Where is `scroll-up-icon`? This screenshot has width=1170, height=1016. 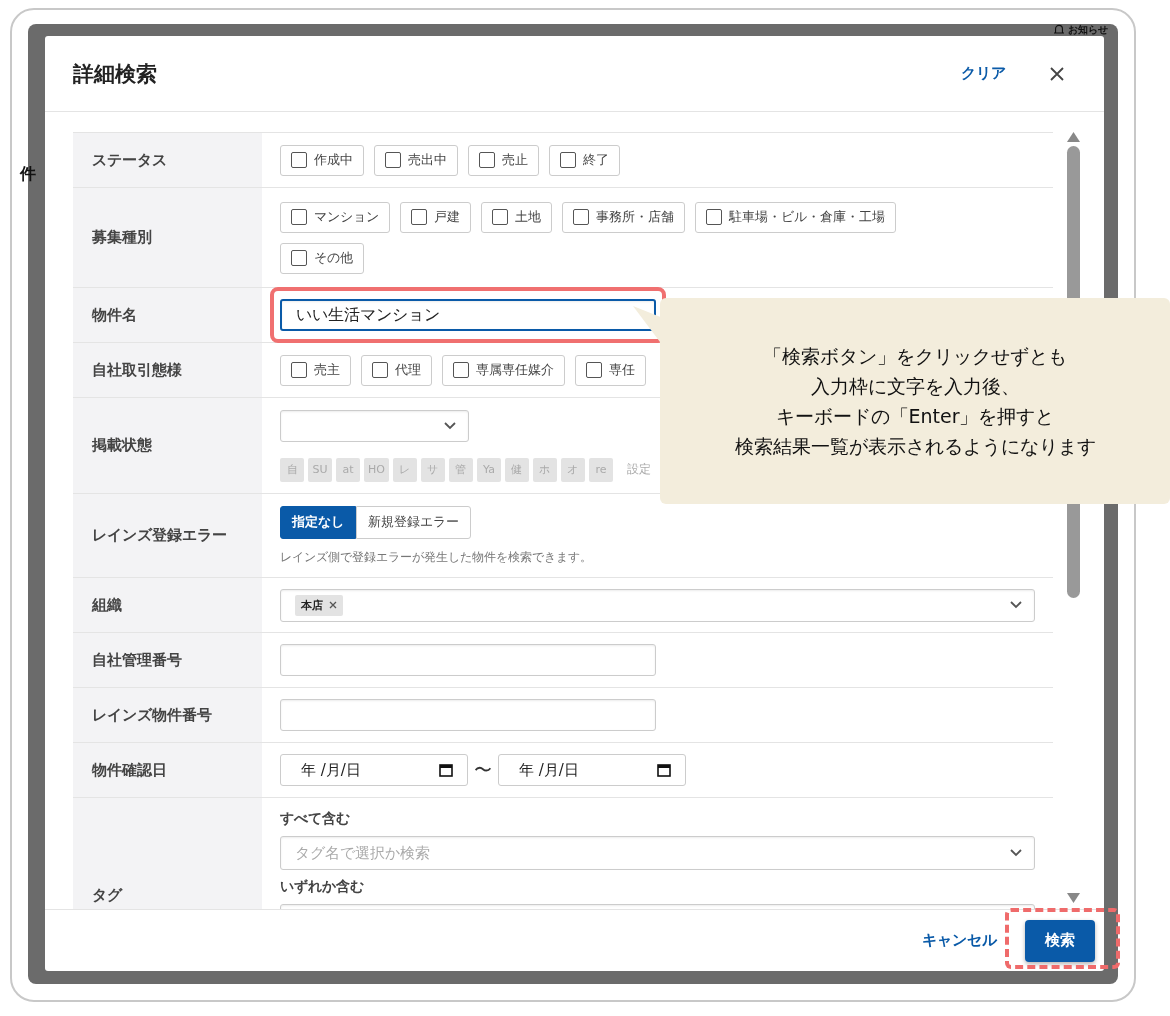
scroll-up-icon is located at coordinates (1073, 137).